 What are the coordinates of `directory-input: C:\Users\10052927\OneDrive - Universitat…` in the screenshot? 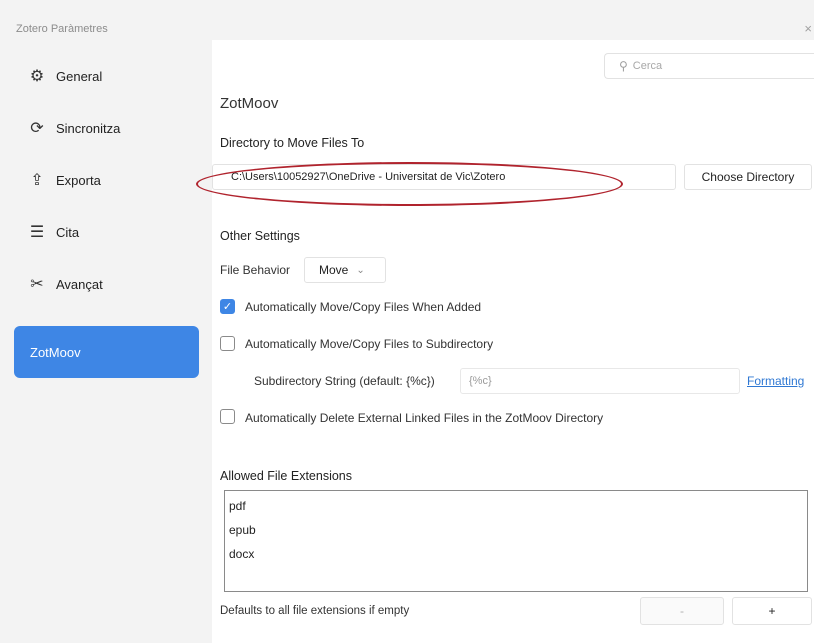 It's located at (444, 177).